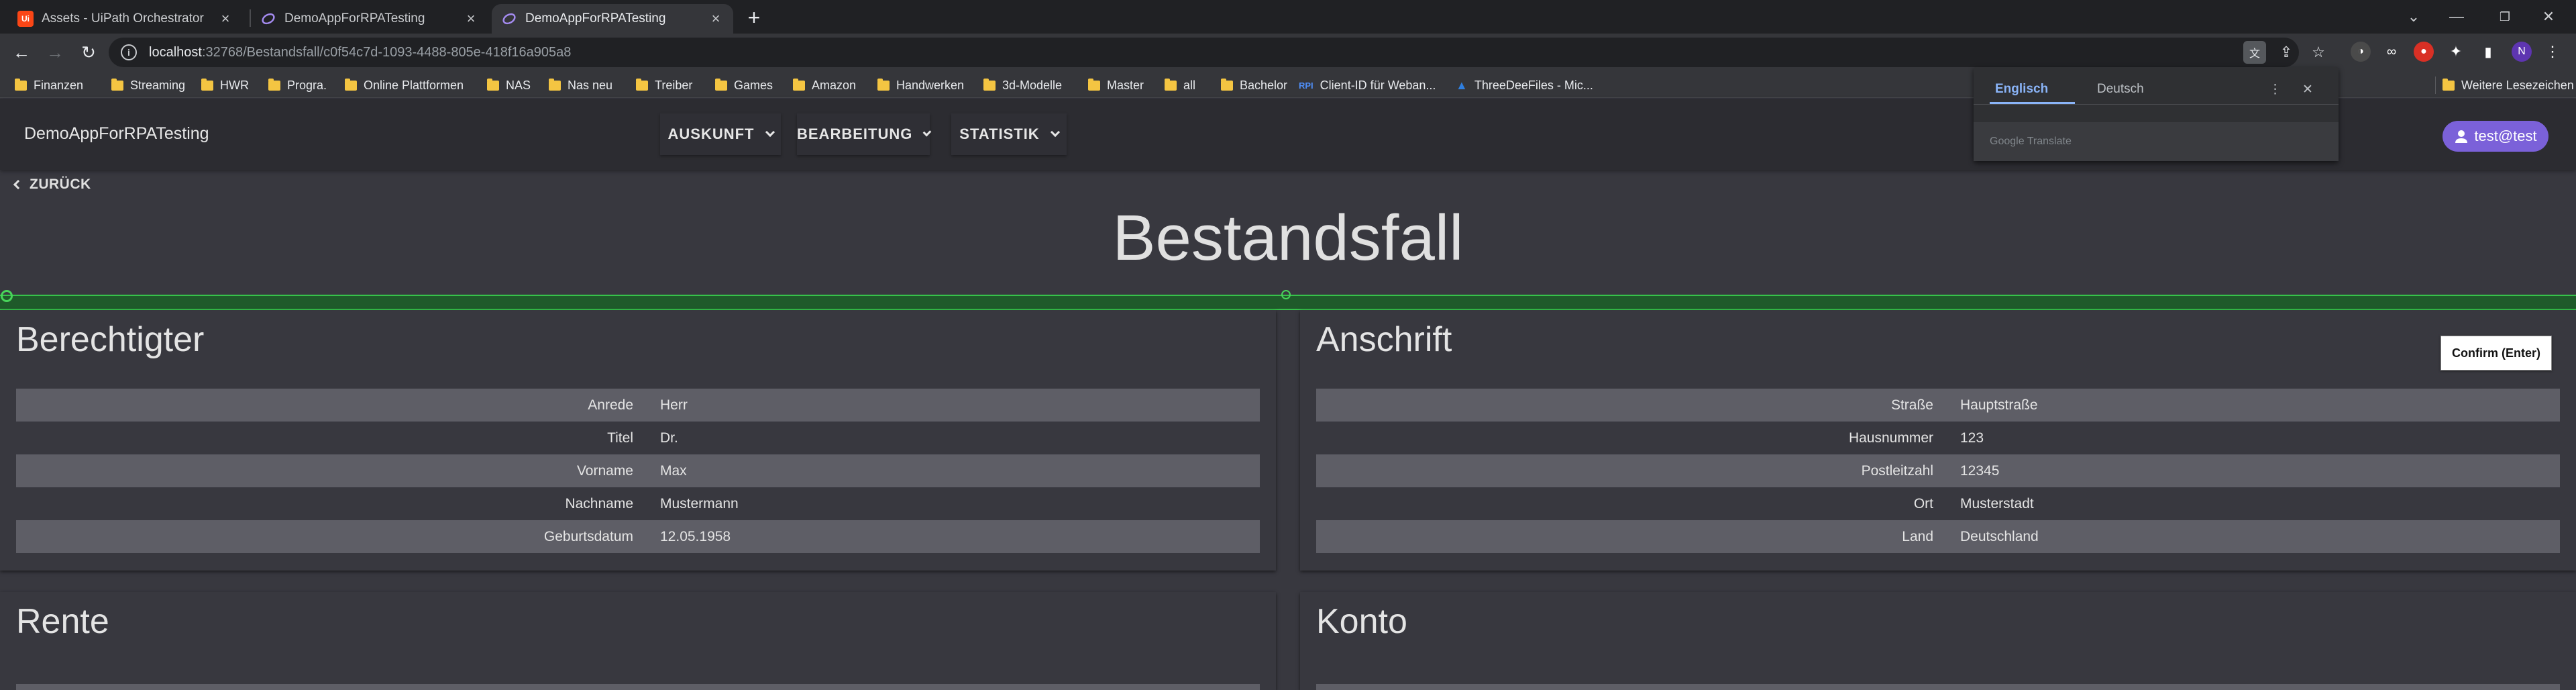  I want to click on uipath-icon: Ui, so click(25, 19).